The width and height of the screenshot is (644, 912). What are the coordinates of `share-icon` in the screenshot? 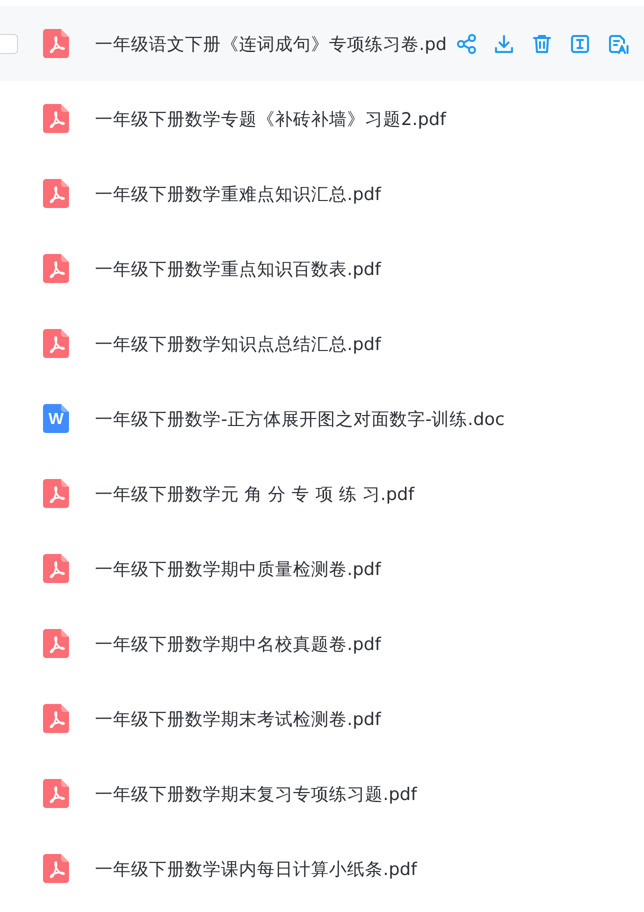 It's located at (465, 43).